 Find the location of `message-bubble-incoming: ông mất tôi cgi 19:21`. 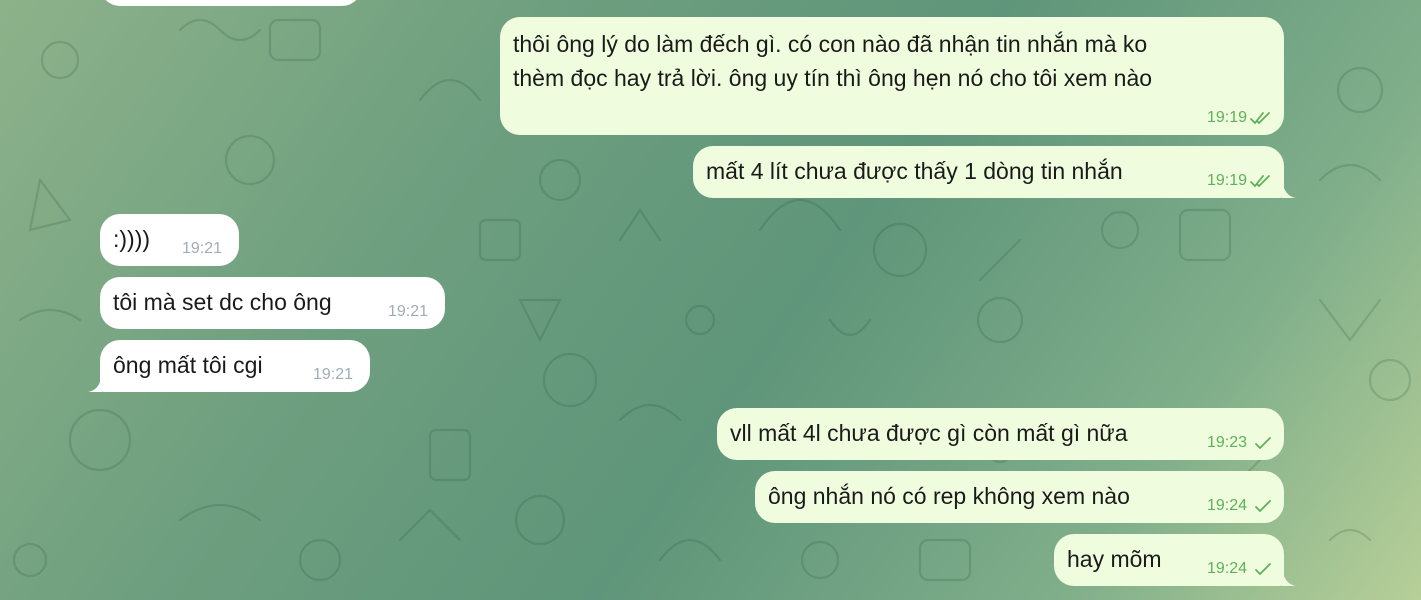

message-bubble-incoming: ông mất tôi cgi 19:21 is located at coordinates (229, 366).